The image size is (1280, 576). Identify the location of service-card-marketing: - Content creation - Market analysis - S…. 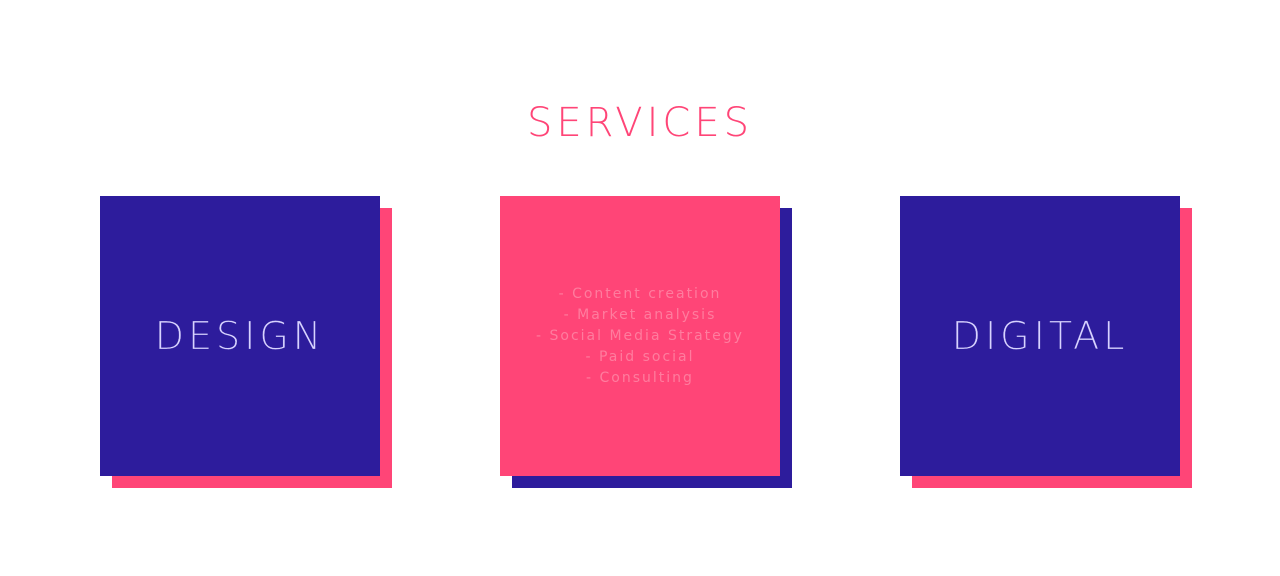
(646, 342).